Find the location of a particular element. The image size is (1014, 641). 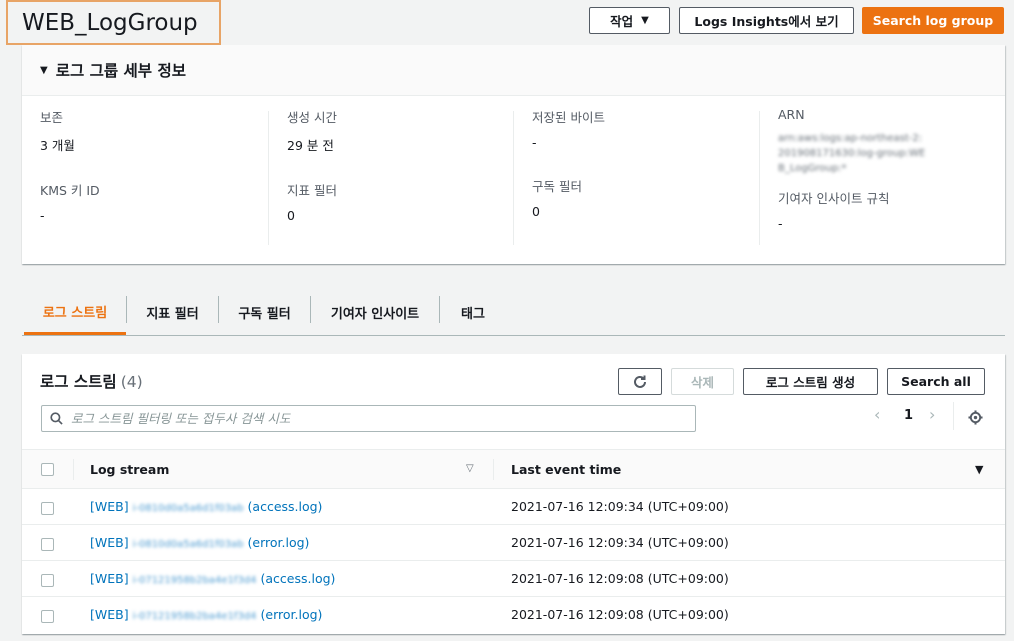

insights-label: Logs Insights에서 보기 is located at coordinates (766, 21).